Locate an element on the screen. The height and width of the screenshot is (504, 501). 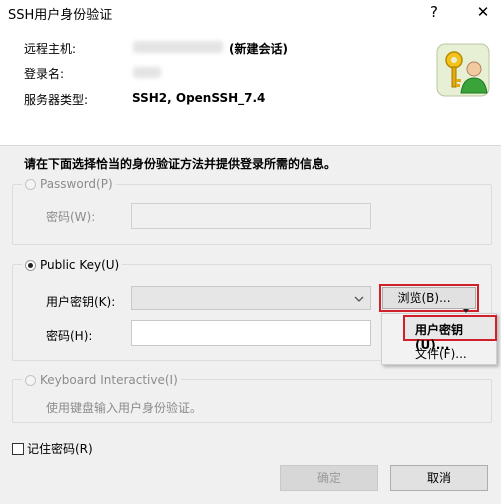
password-radio is located at coordinates (30, 184).